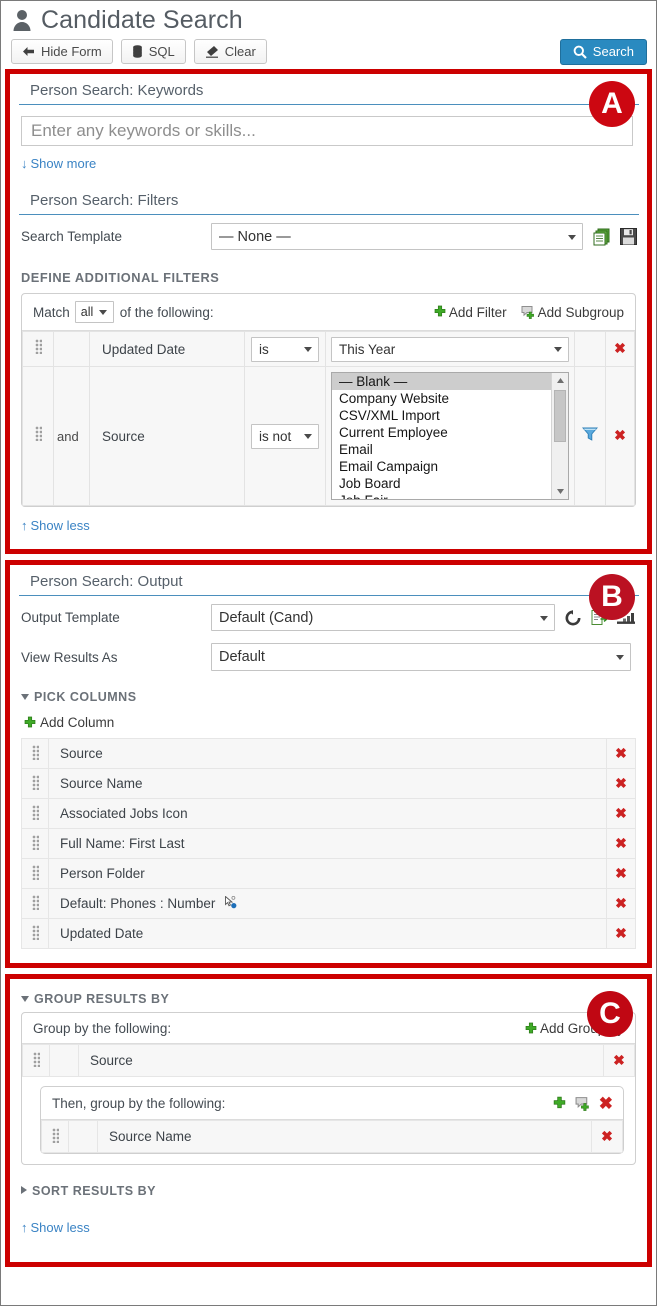 The image size is (657, 1306). Describe the element at coordinates (328, 1184) in the screenshot. I see `sort-results-heading: SORT RESULTS BY` at that location.